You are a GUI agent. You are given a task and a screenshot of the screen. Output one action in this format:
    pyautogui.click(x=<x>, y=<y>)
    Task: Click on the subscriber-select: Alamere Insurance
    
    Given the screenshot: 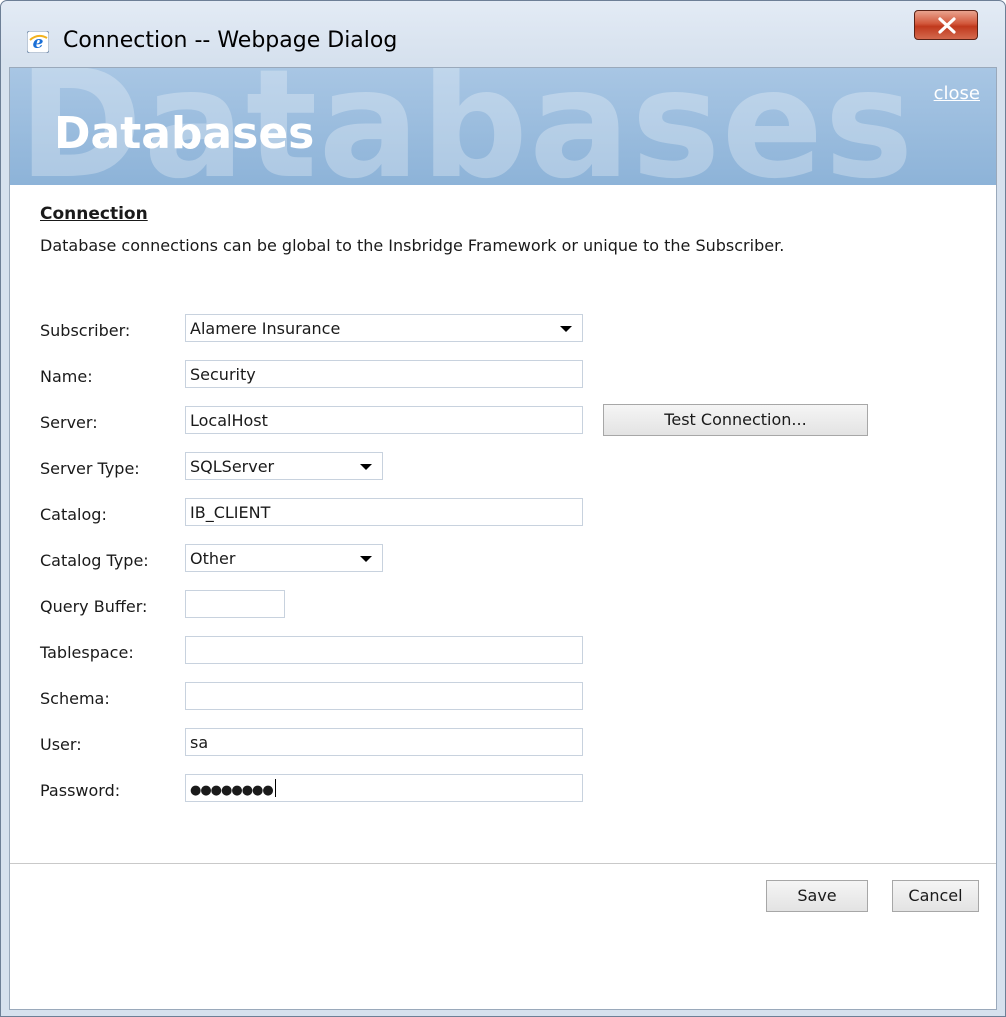 What is the action you would take?
    pyautogui.click(x=384, y=328)
    